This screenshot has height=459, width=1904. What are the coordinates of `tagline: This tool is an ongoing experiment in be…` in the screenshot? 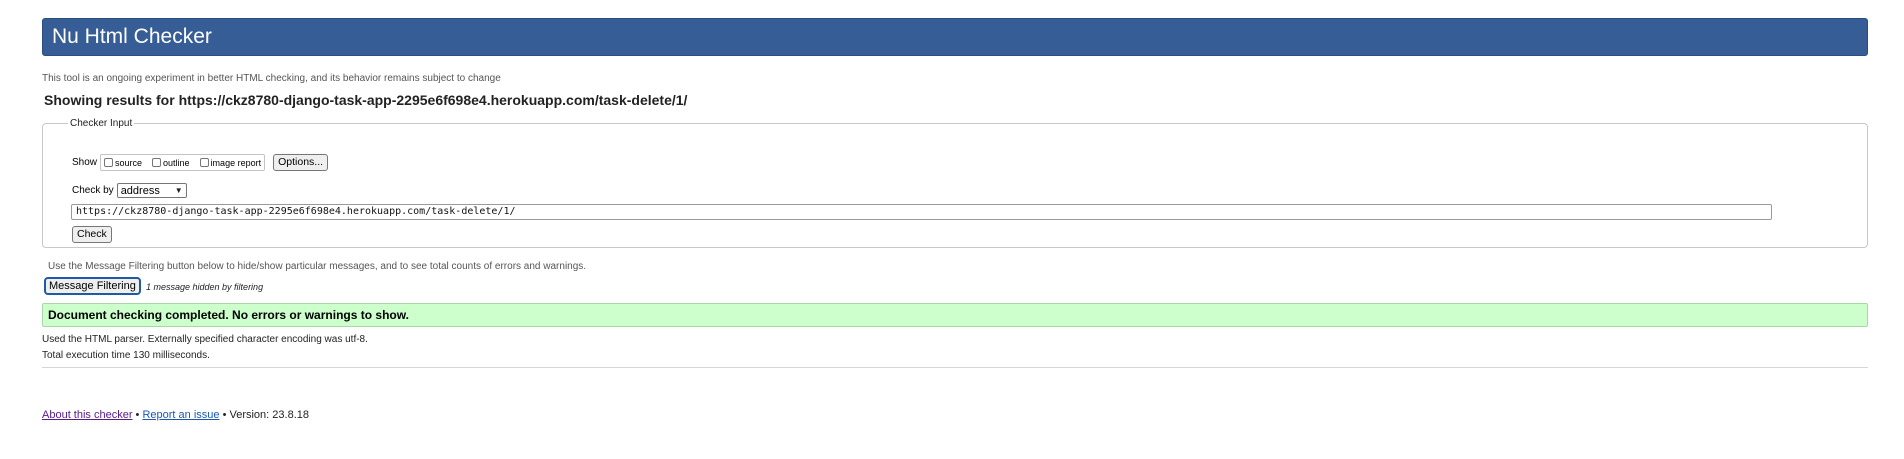 It's located at (271, 78).